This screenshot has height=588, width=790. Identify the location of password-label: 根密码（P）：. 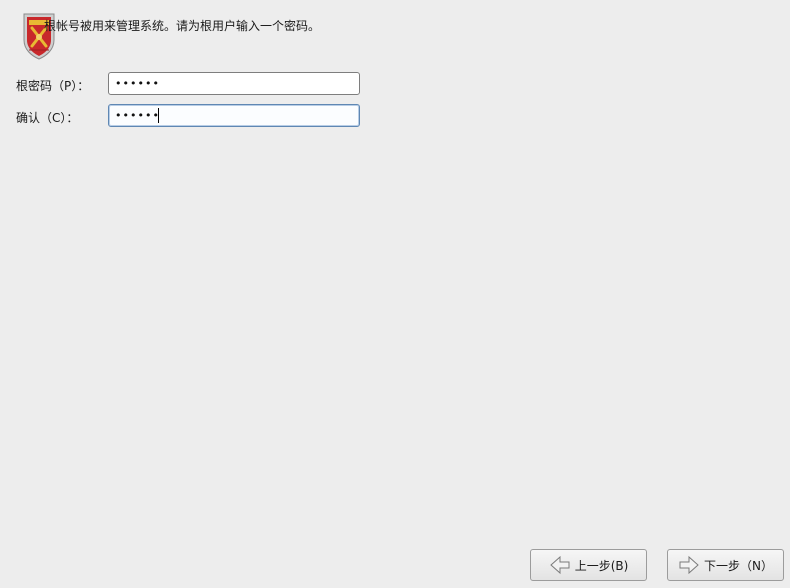
(53, 86).